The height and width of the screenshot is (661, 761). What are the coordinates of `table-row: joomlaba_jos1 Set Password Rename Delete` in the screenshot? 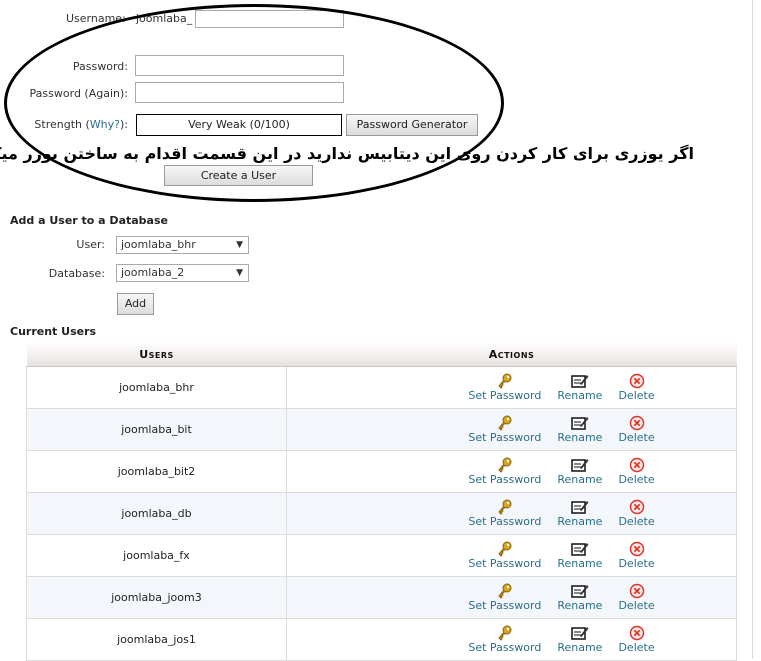 It's located at (381, 639).